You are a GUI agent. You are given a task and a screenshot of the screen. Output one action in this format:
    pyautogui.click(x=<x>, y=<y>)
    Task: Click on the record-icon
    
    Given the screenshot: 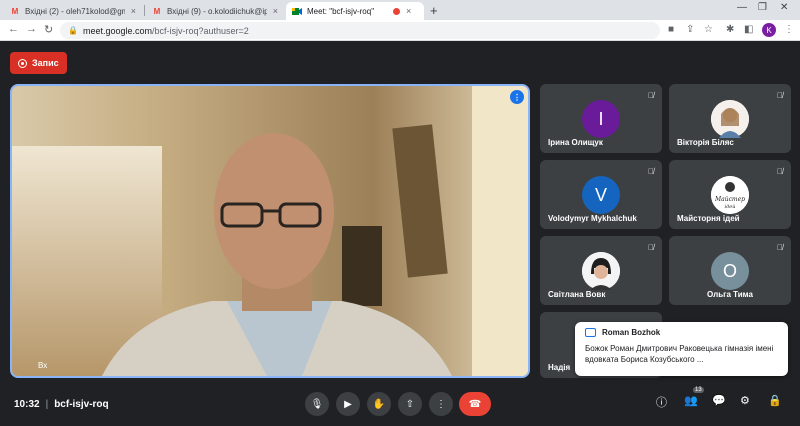 What is the action you would take?
    pyautogui.click(x=22, y=63)
    